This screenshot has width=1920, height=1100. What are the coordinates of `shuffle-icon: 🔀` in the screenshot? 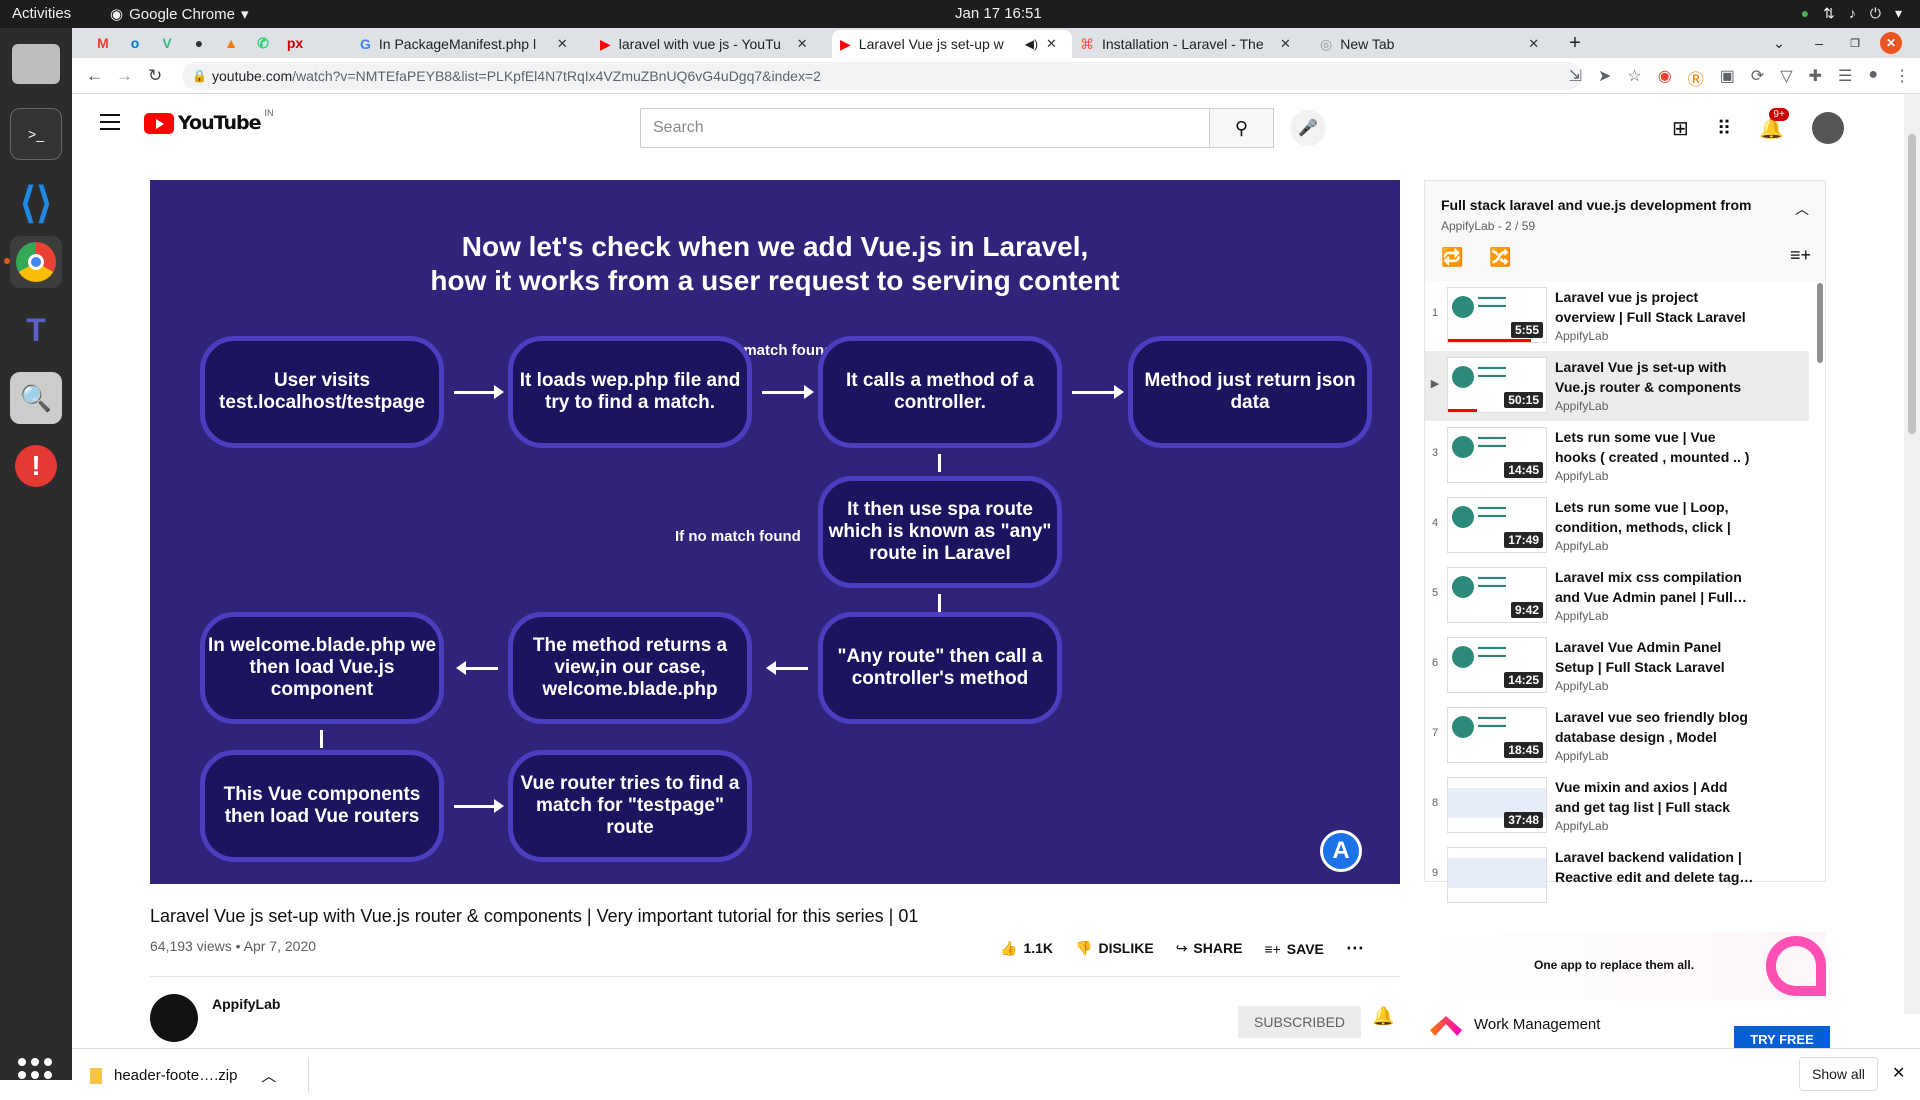 It's located at (1500, 257).